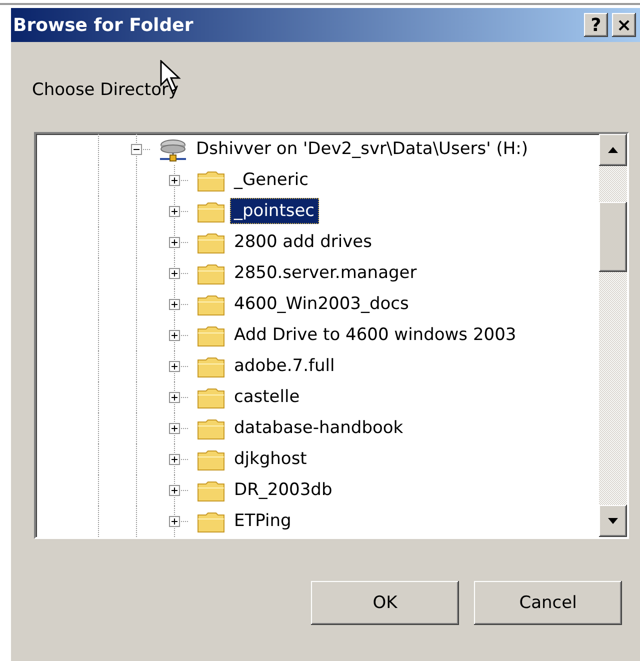  Describe the element at coordinates (624, 25) in the screenshot. I see `close-button: ×` at that location.